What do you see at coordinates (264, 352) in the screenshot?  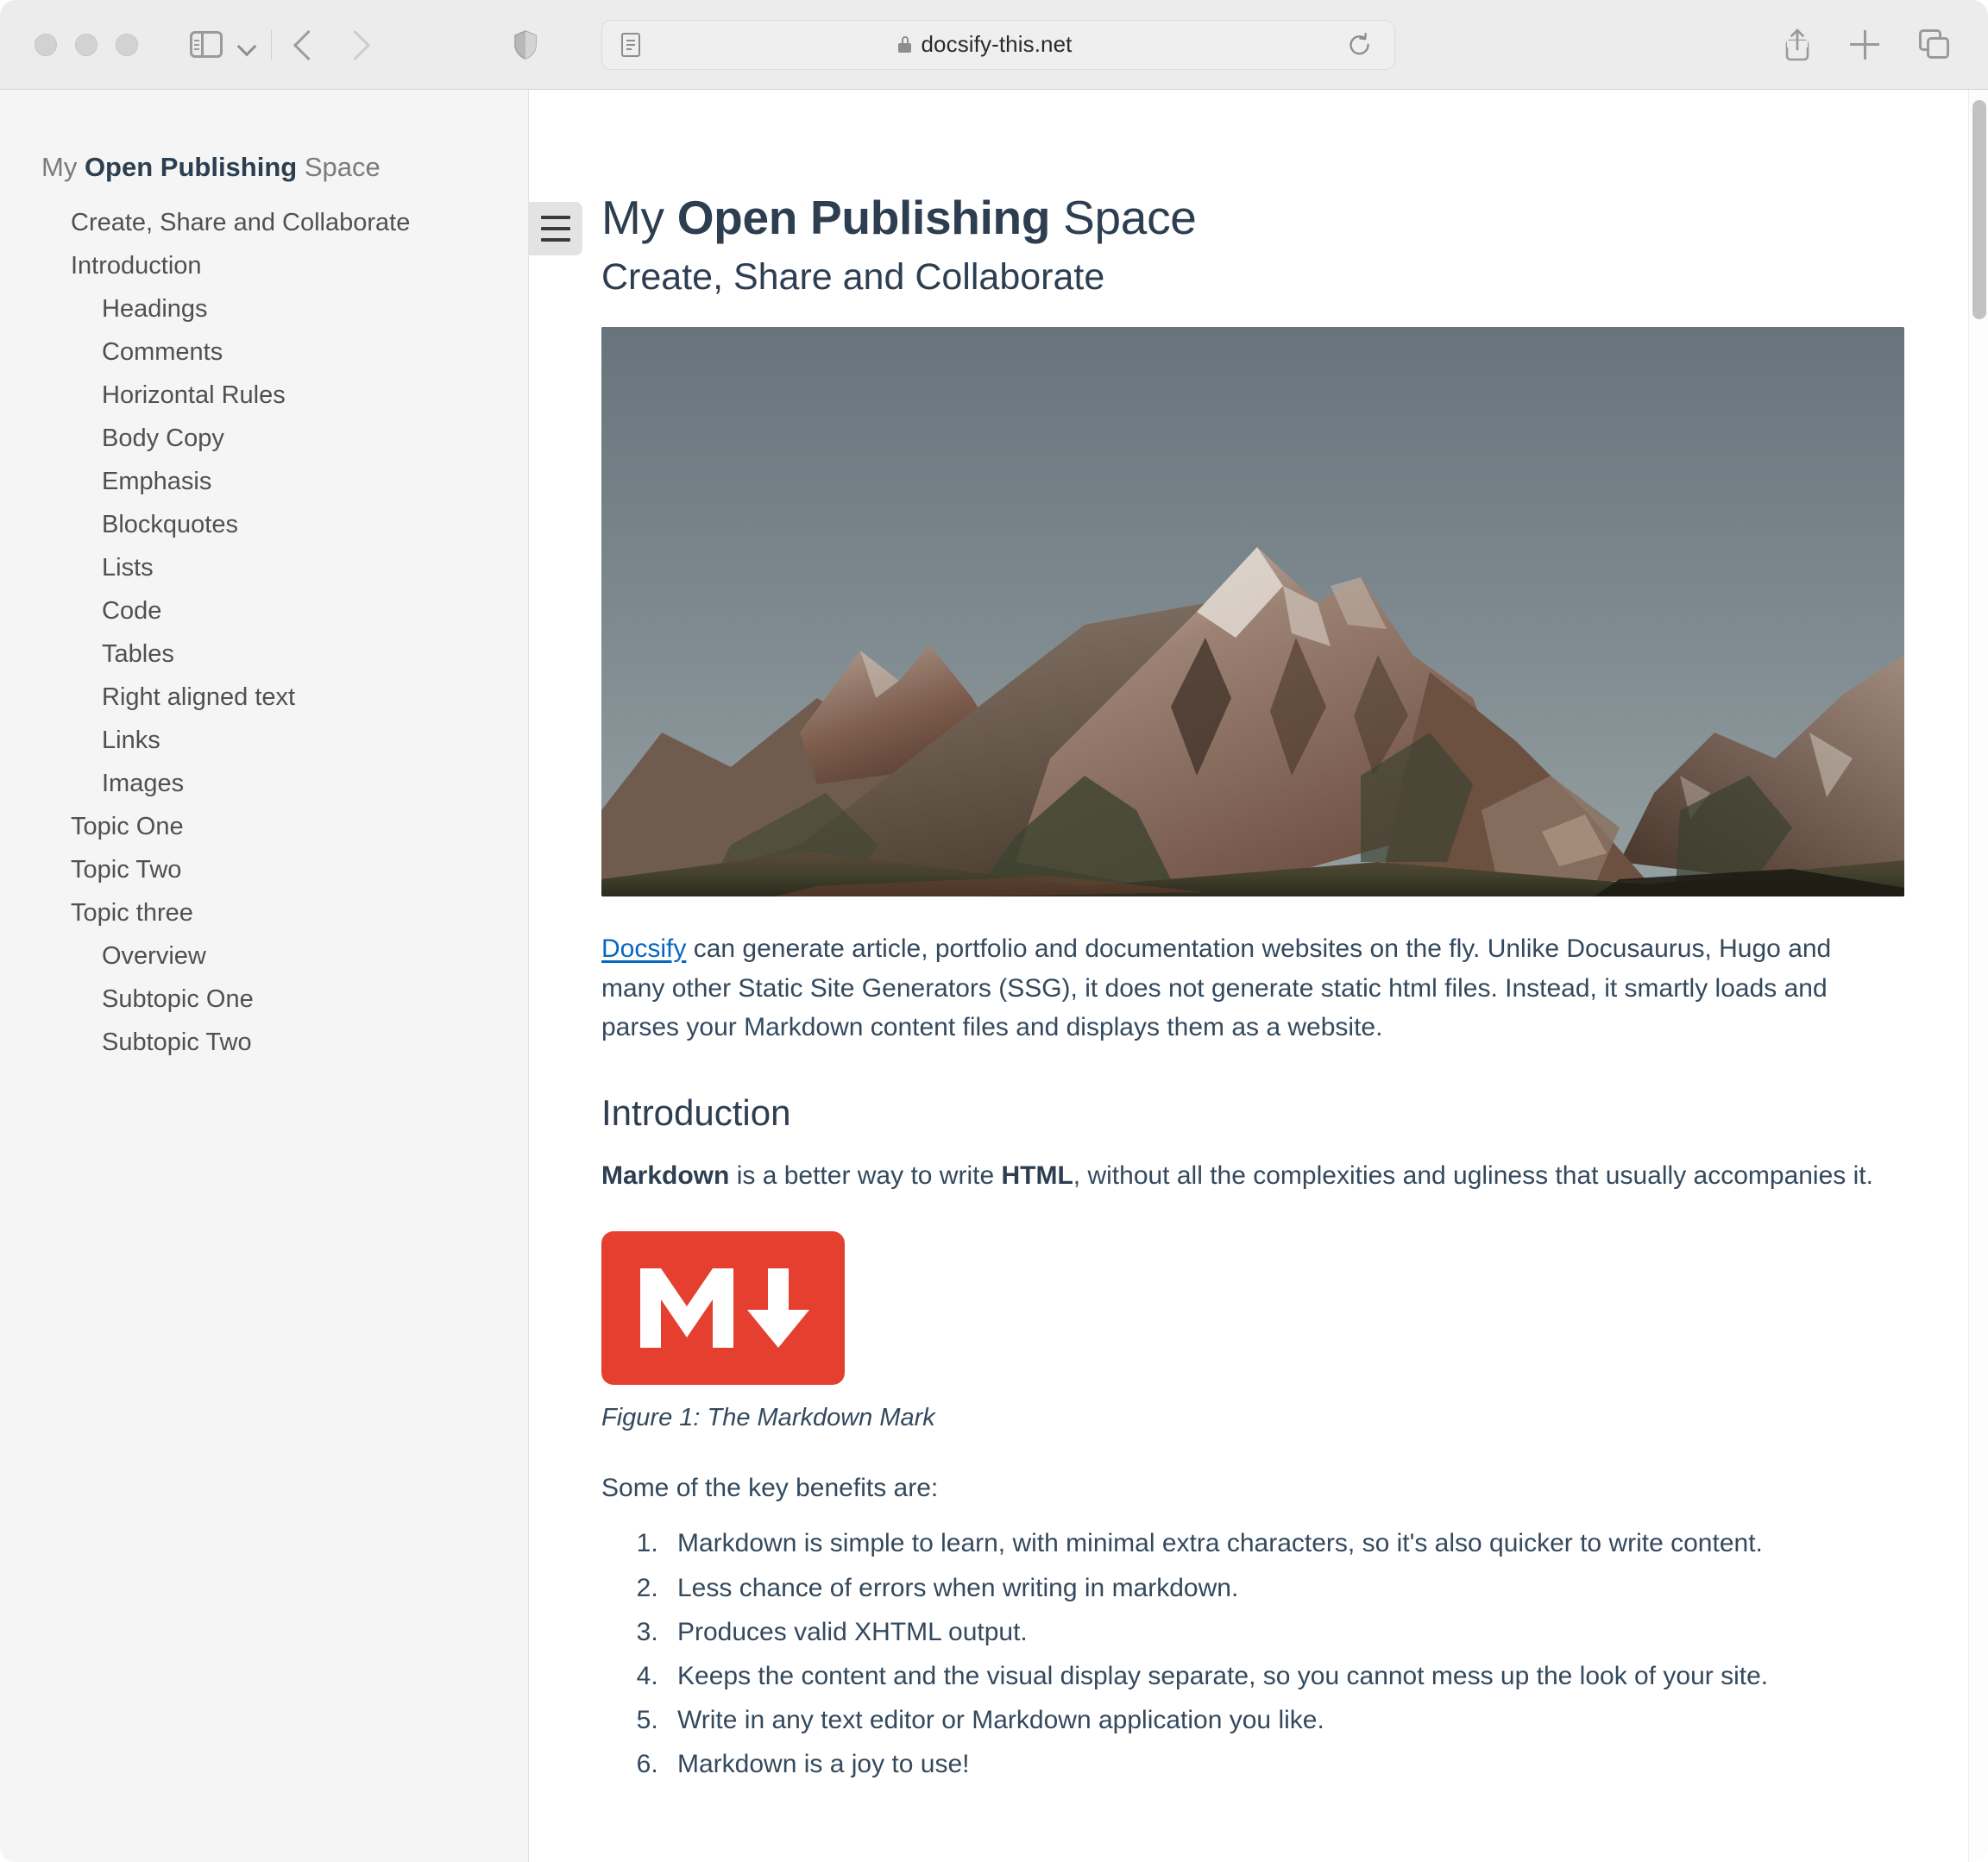 I see `sidebar-item-comments: Comments` at bounding box center [264, 352].